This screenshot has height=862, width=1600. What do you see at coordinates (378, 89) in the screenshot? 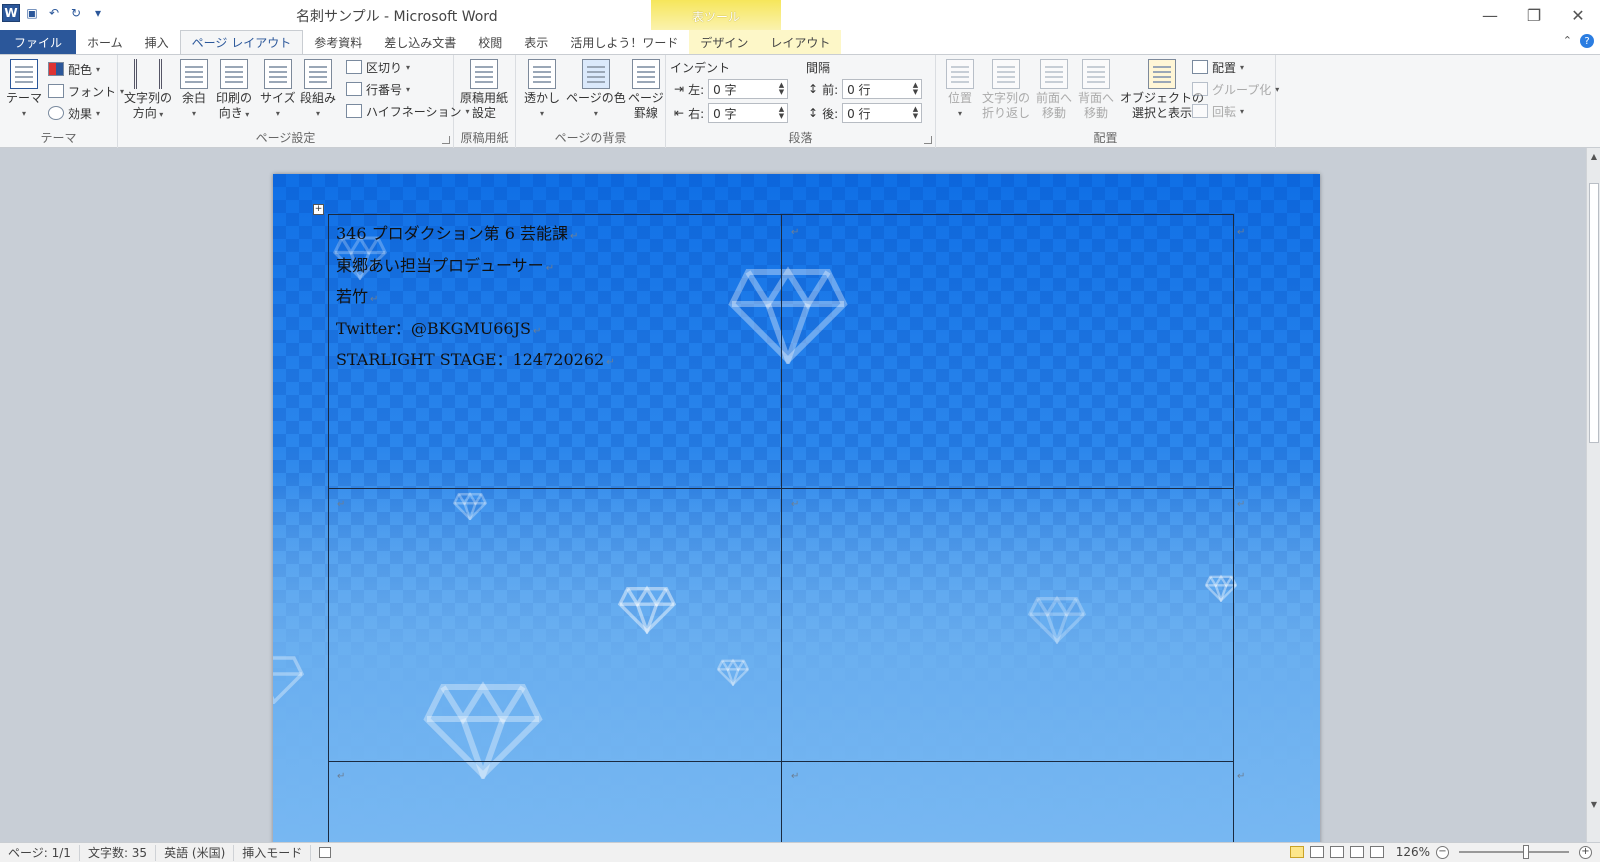
I see `line-numbers-button: 行番号 ▾` at bounding box center [378, 89].